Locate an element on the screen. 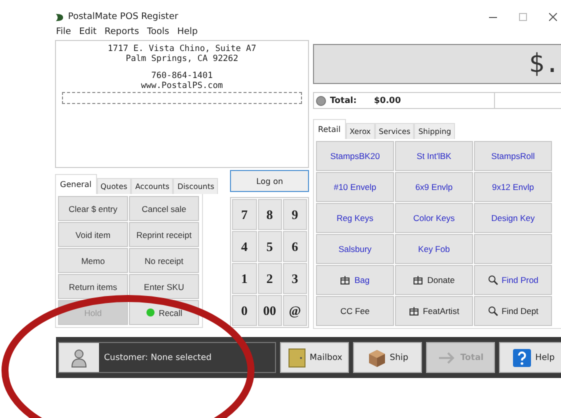 Image resolution: width=561 pixels, height=418 pixels. keypad-key: 7 is located at coordinates (244, 214).